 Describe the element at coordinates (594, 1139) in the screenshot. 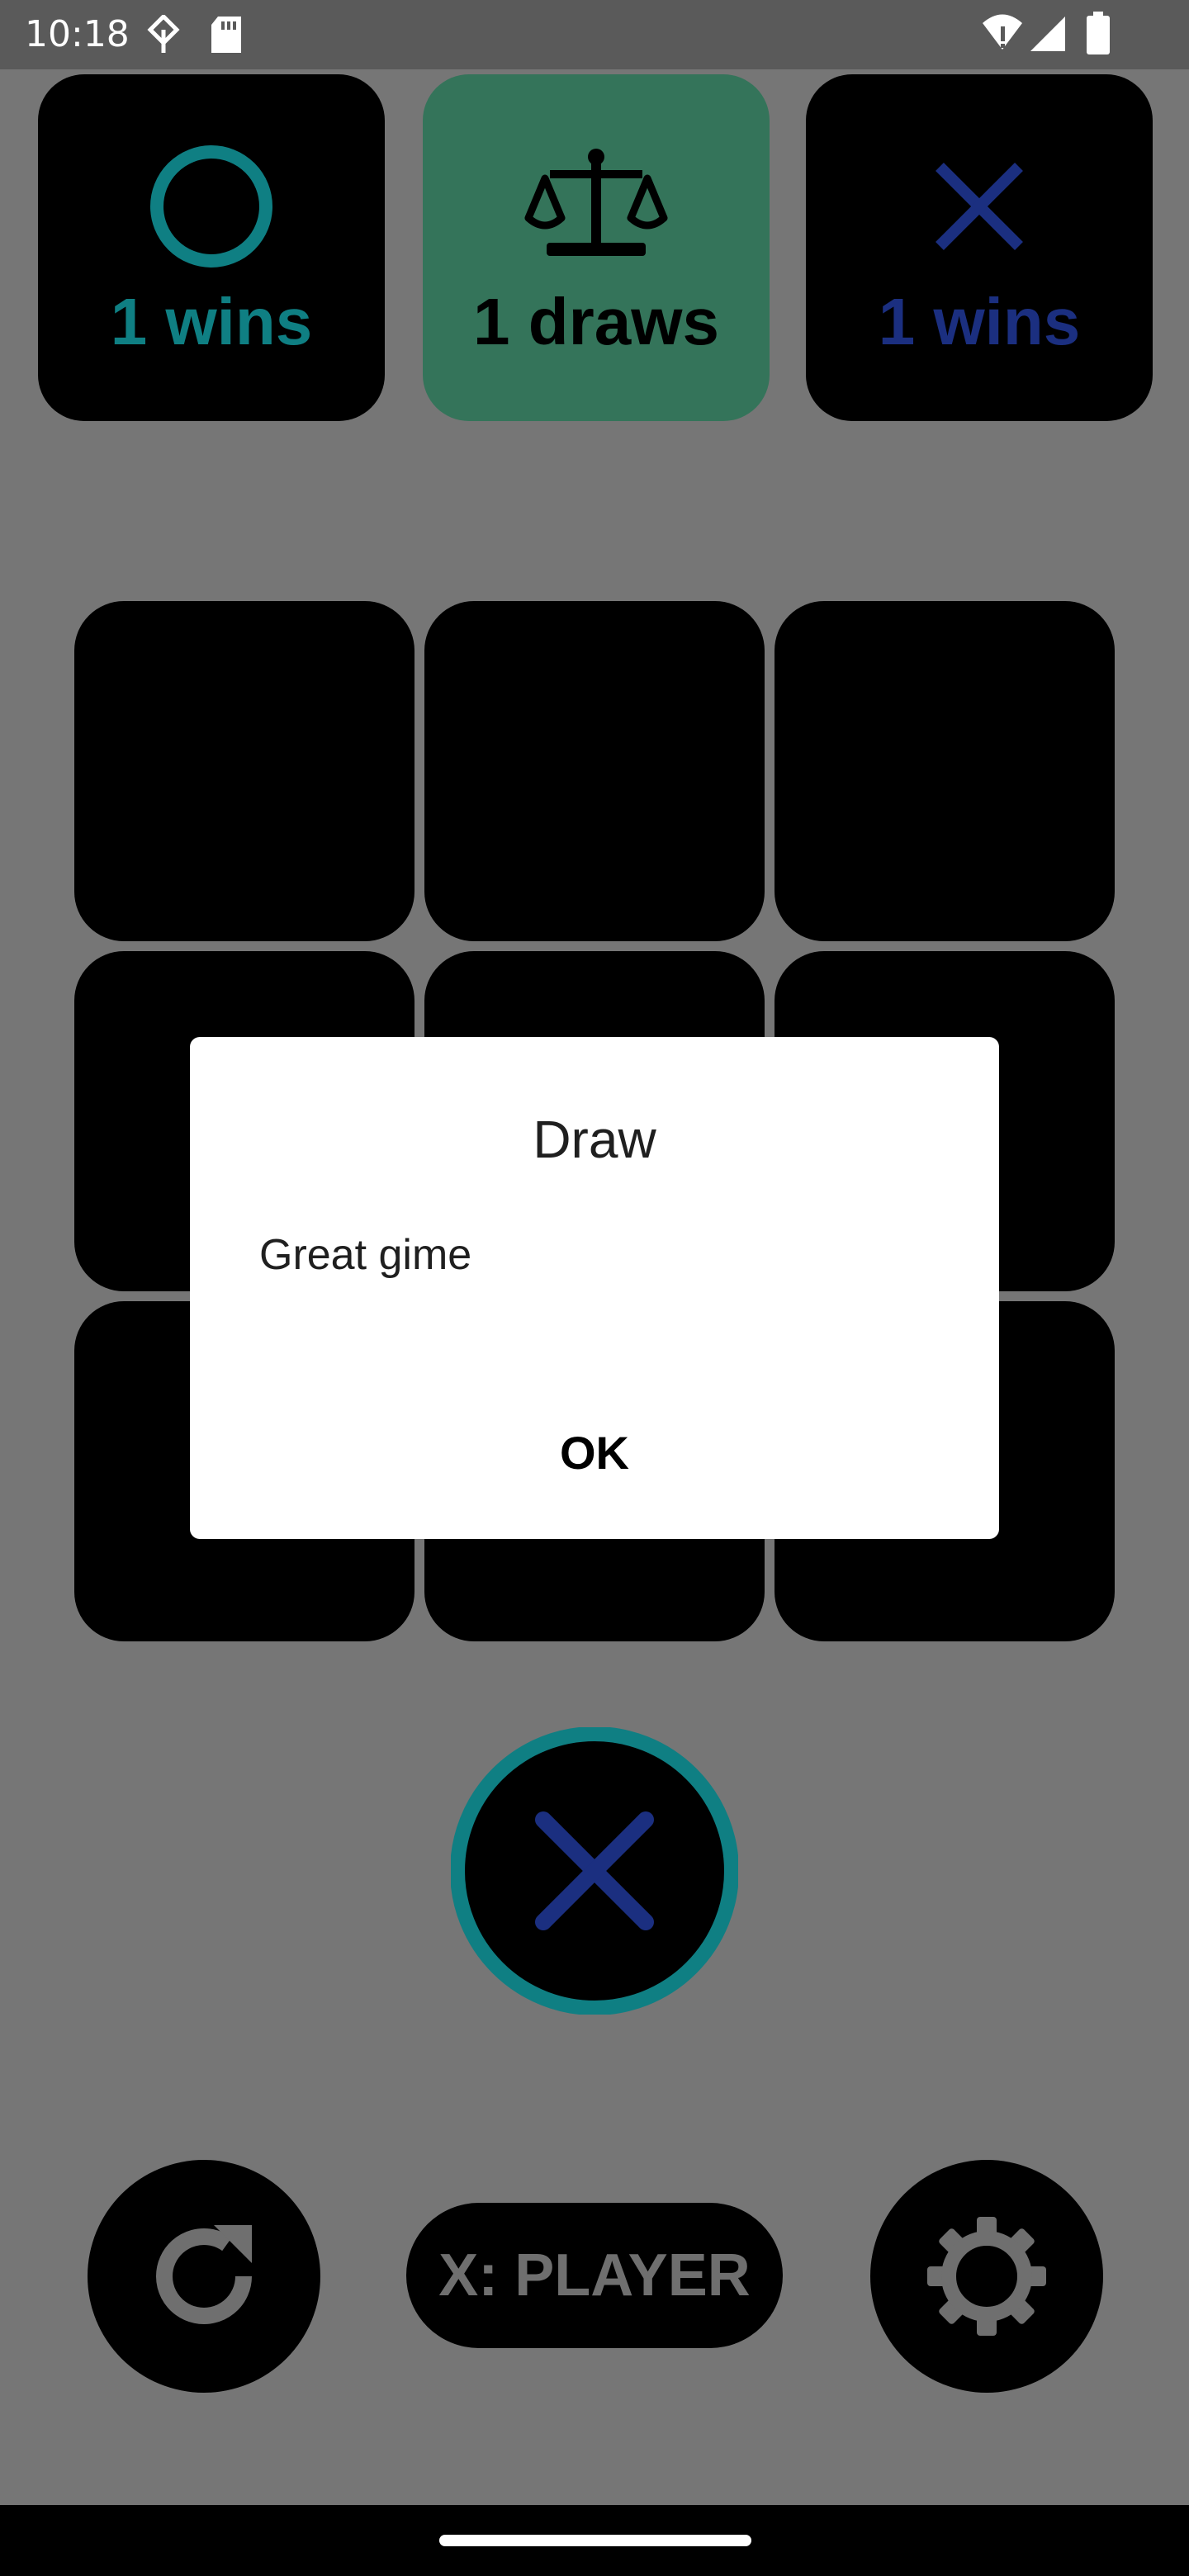

I see `dialog-title: Draw` at that location.